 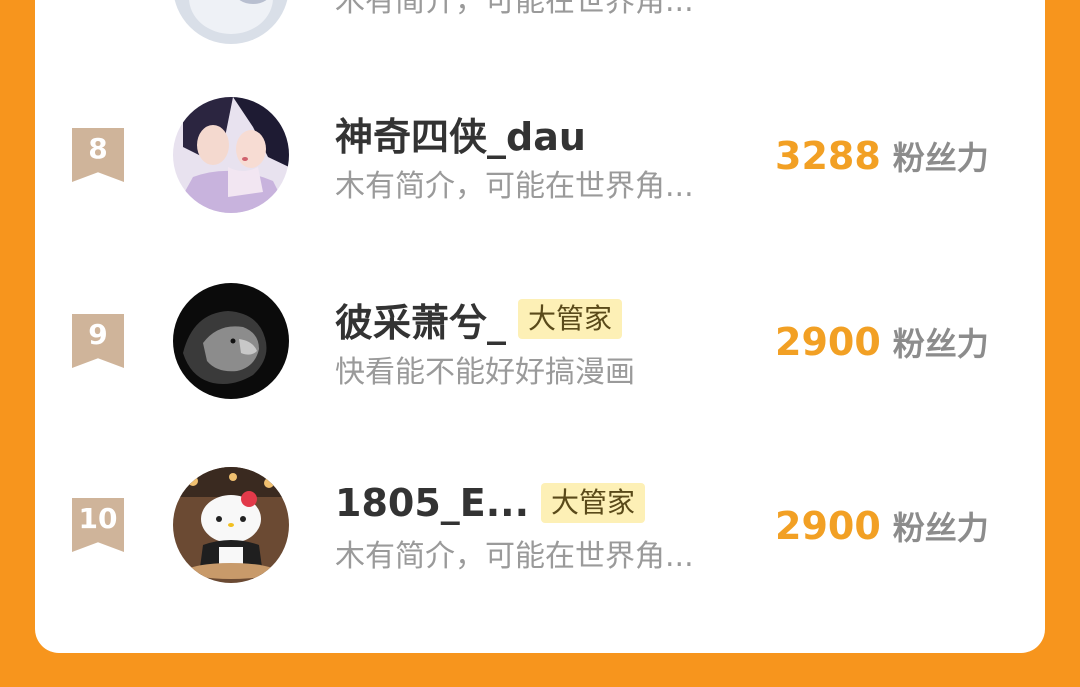 What do you see at coordinates (420, 319) in the screenshot?
I see `user-name: 彼采萧兮_` at bounding box center [420, 319].